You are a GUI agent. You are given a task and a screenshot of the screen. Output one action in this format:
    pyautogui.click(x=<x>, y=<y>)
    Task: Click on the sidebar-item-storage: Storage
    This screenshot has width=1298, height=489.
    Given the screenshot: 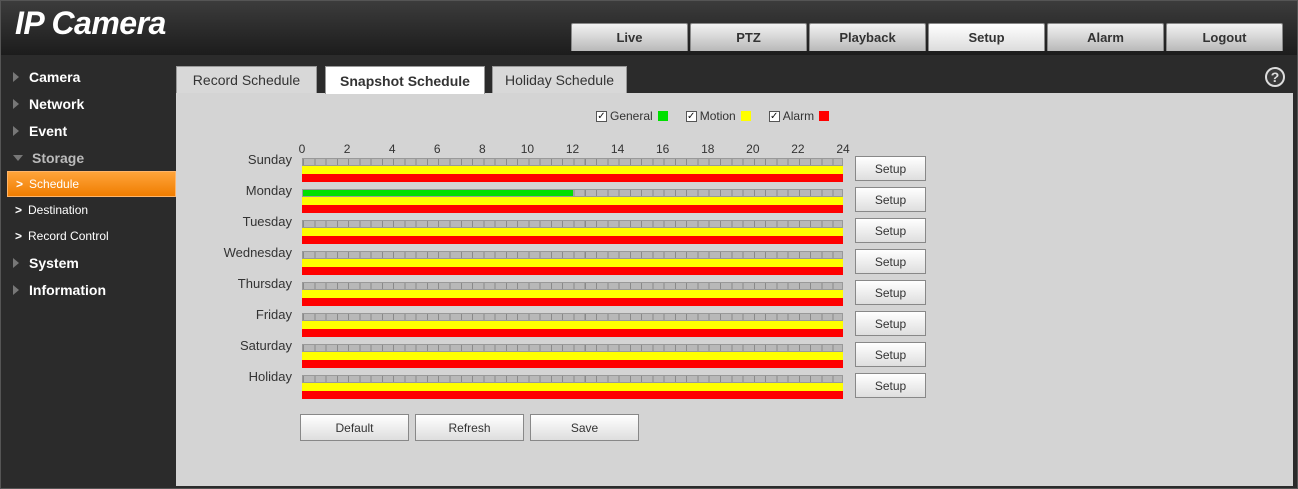 What is the action you would take?
    pyautogui.click(x=91, y=157)
    